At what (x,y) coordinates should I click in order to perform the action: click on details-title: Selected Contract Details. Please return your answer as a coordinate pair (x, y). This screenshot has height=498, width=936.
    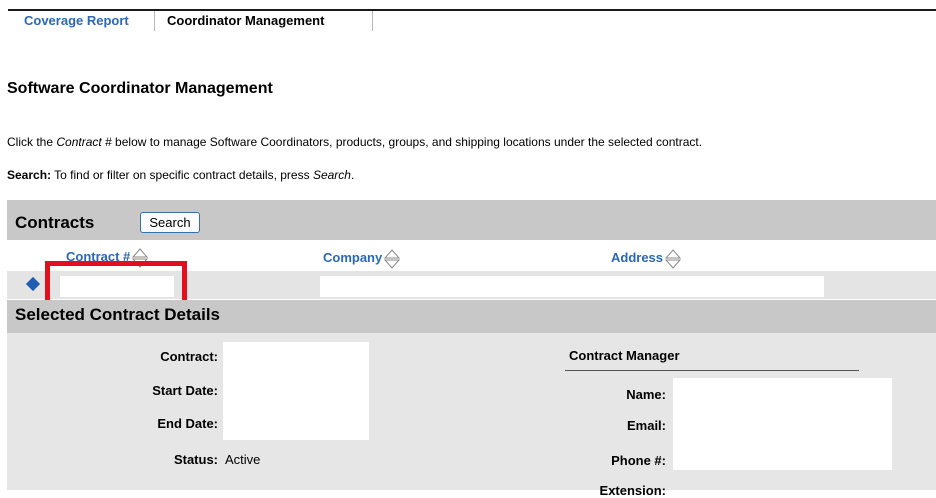
    Looking at the image, I should click on (118, 314).